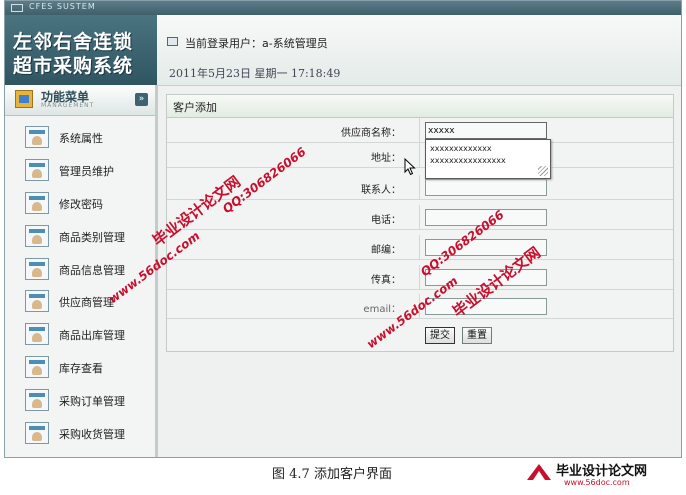  What do you see at coordinates (602, 471) in the screenshot?
I see `footer-logo-name: 毕业设计论文网` at bounding box center [602, 471].